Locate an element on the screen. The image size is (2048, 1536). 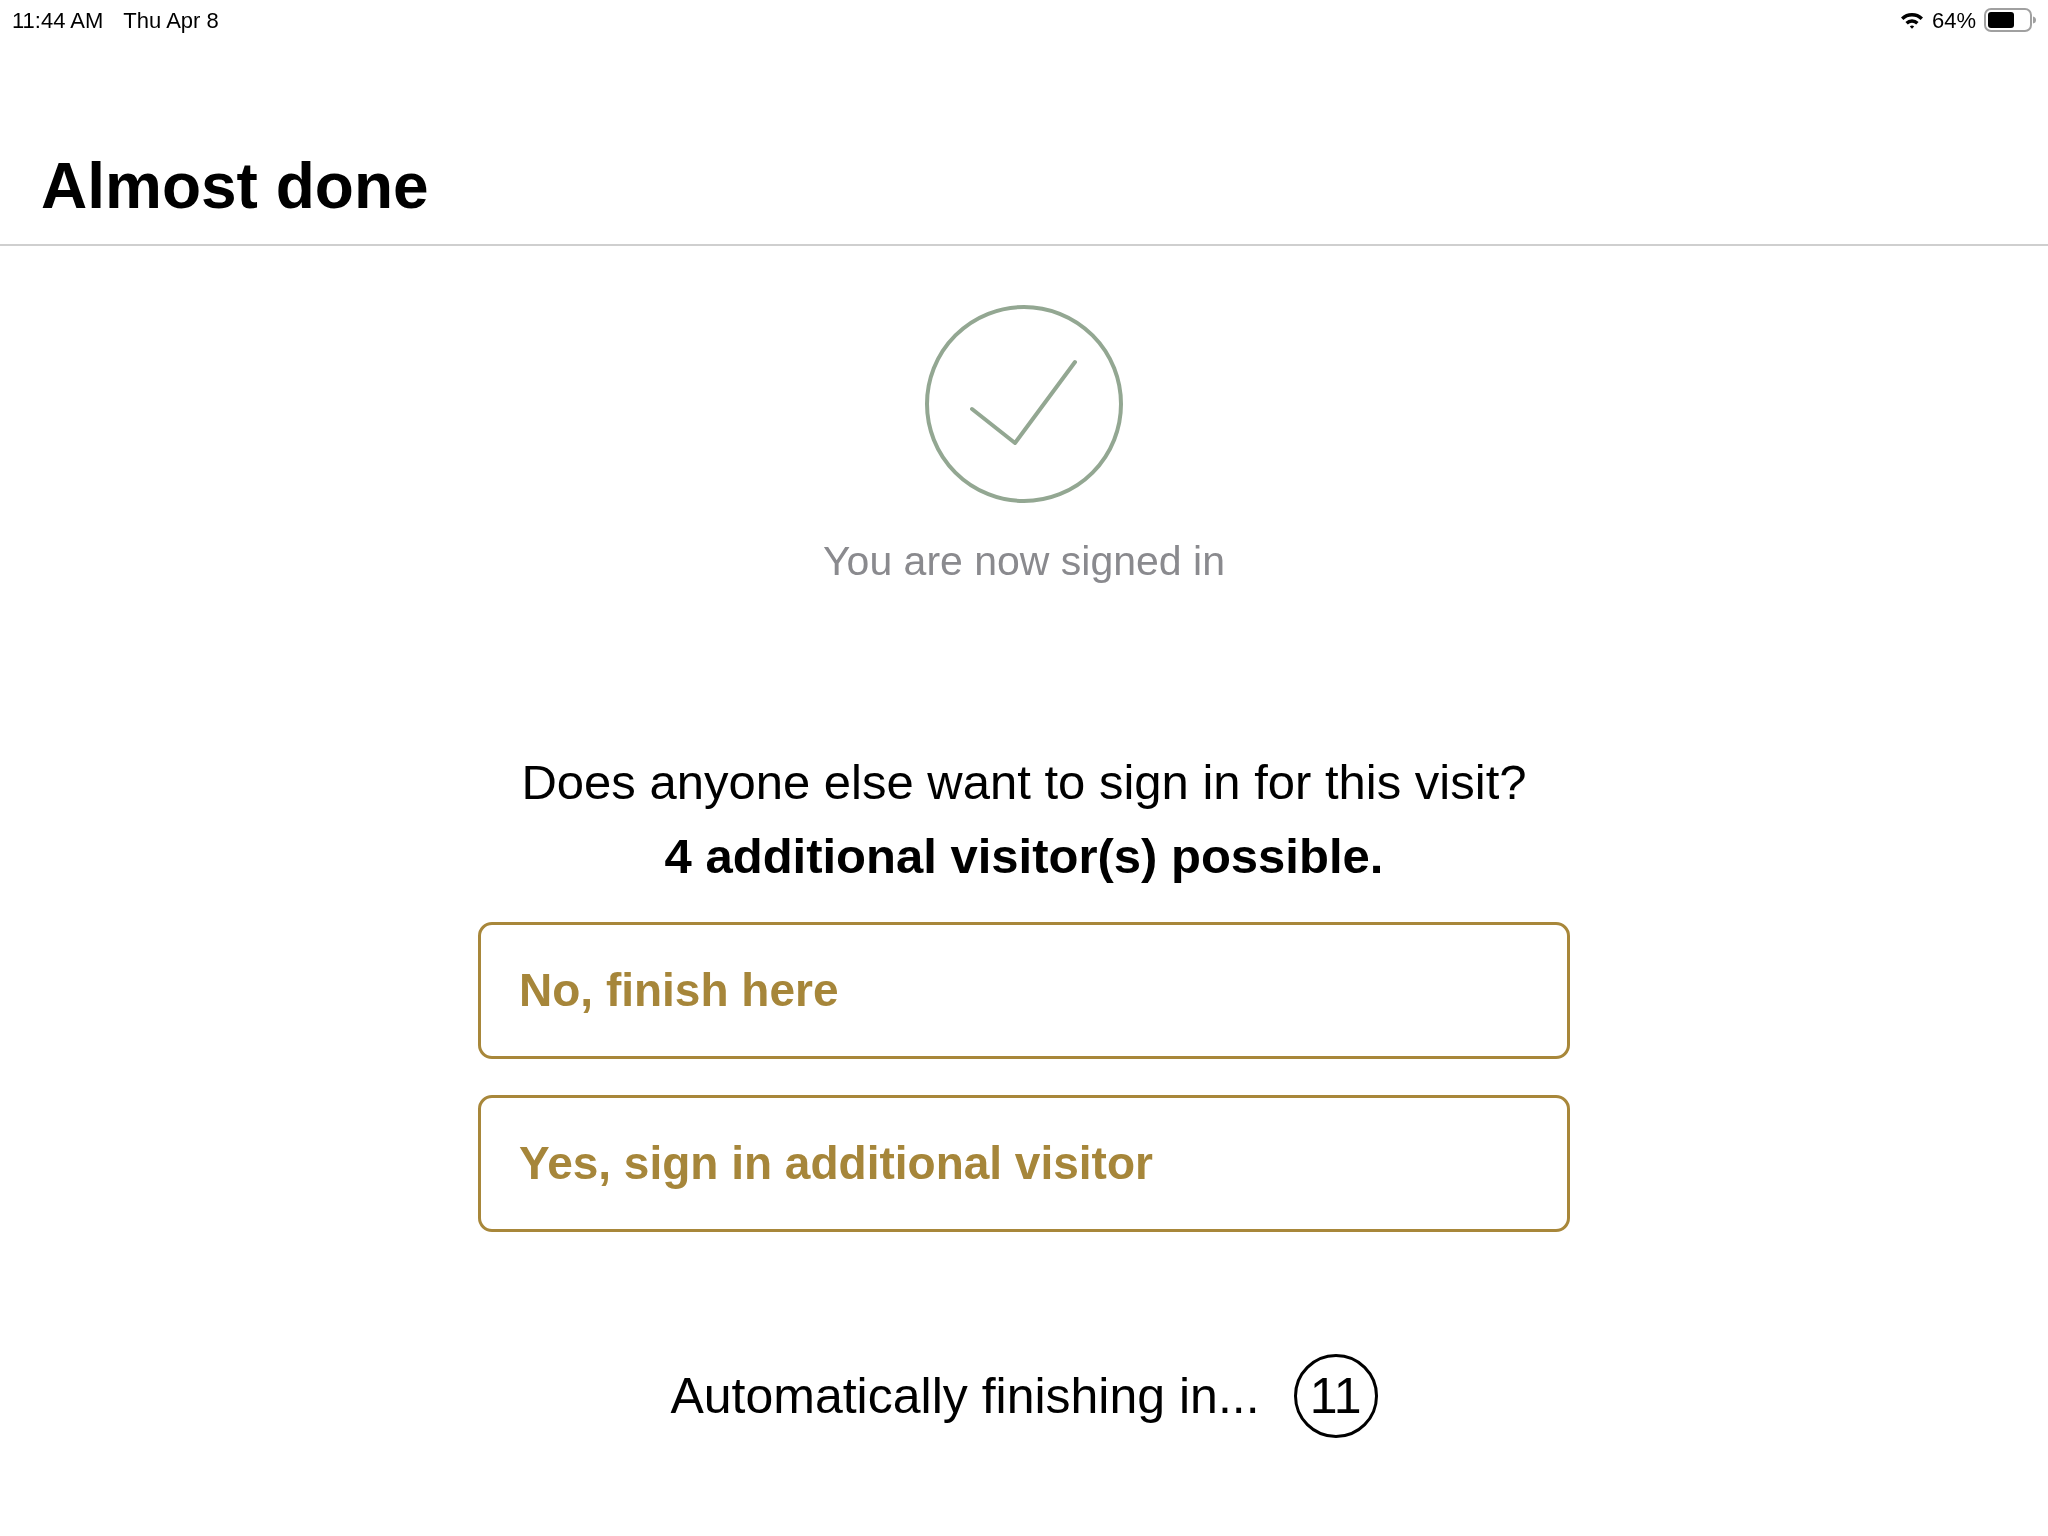
status-date: Thu Apr 8 is located at coordinates (171, 20).